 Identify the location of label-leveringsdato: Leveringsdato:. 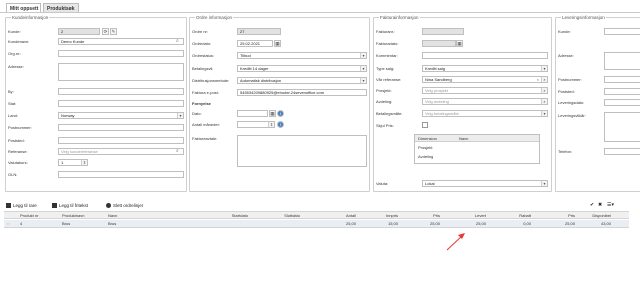
(571, 102).